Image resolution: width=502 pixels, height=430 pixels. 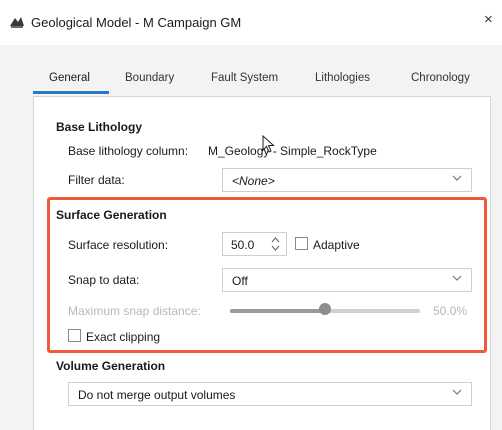 I want to click on tab-lithologies: Lithologies, so click(x=342, y=81).